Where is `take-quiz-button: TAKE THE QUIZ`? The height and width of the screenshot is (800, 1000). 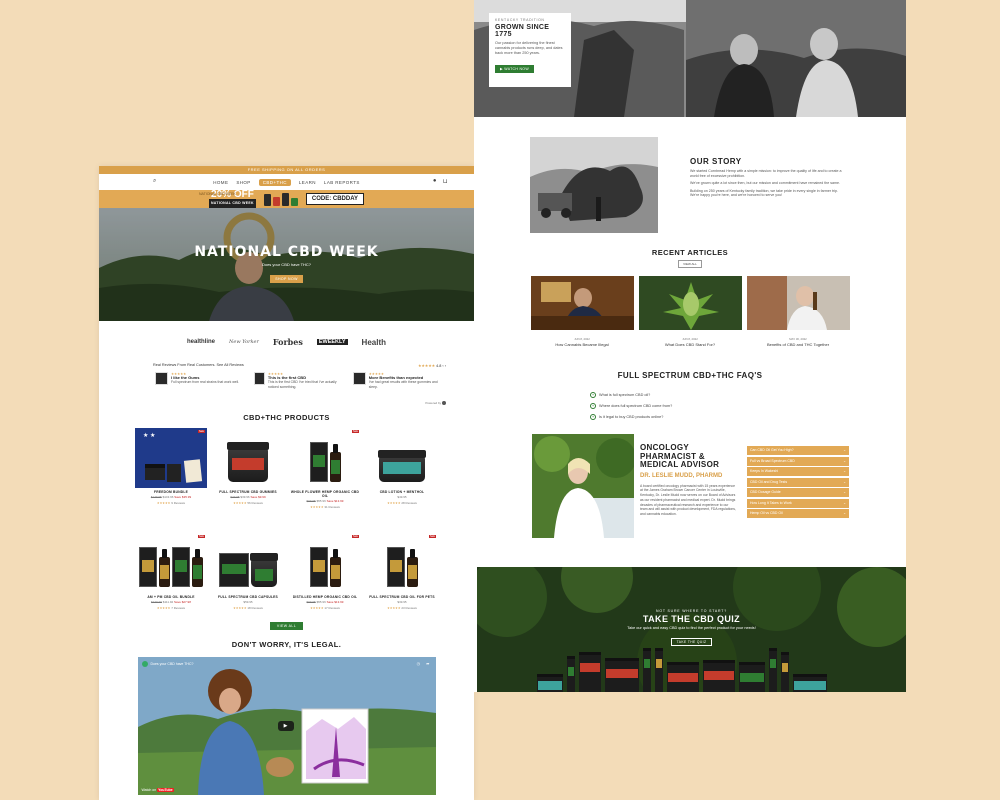 take-quiz-button: TAKE THE QUIZ is located at coordinates (691, 642).